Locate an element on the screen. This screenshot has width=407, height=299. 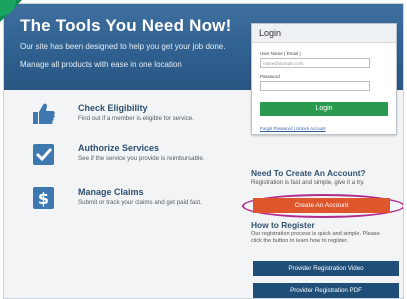
login-title: Login is located at coordinates (270, 33).